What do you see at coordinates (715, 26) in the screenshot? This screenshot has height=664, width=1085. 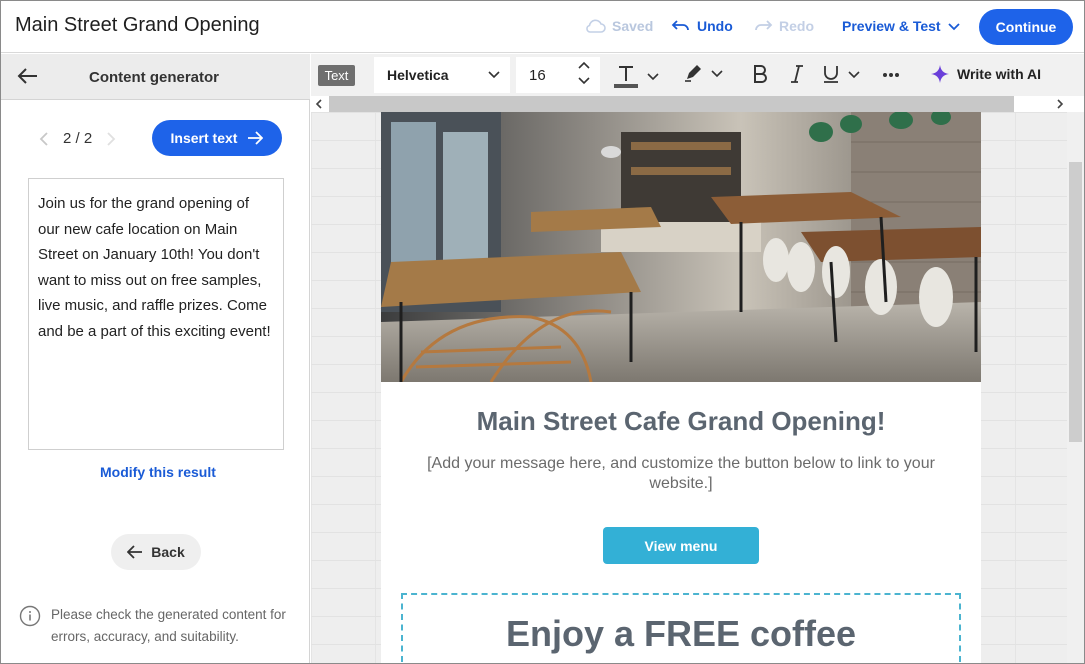 I see `undo-label: Undo` at bounding box center [715, 26].